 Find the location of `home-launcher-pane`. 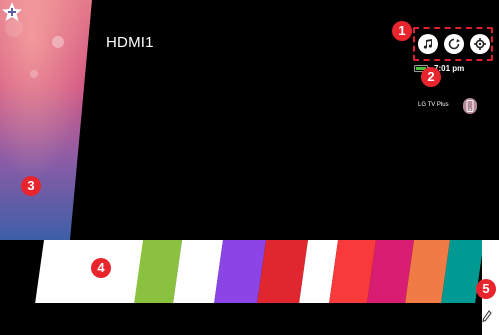

home-launcher-pane is located at coordinates (46, 120).